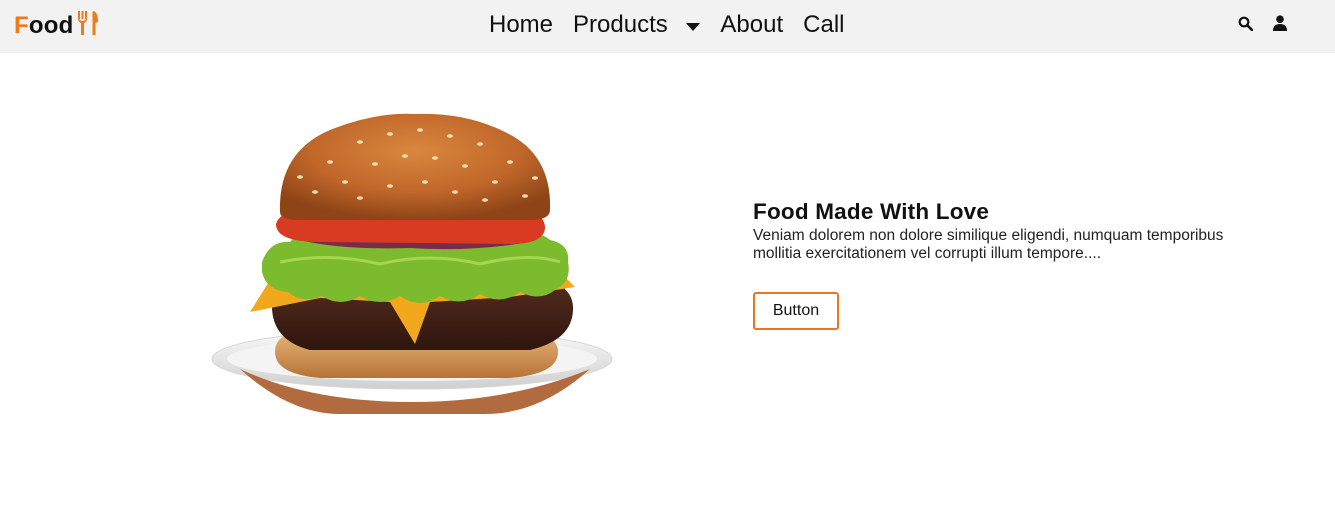  Describe the element at coordinates (1280, 23) in the screenshot. I see `user-icon` at that location.